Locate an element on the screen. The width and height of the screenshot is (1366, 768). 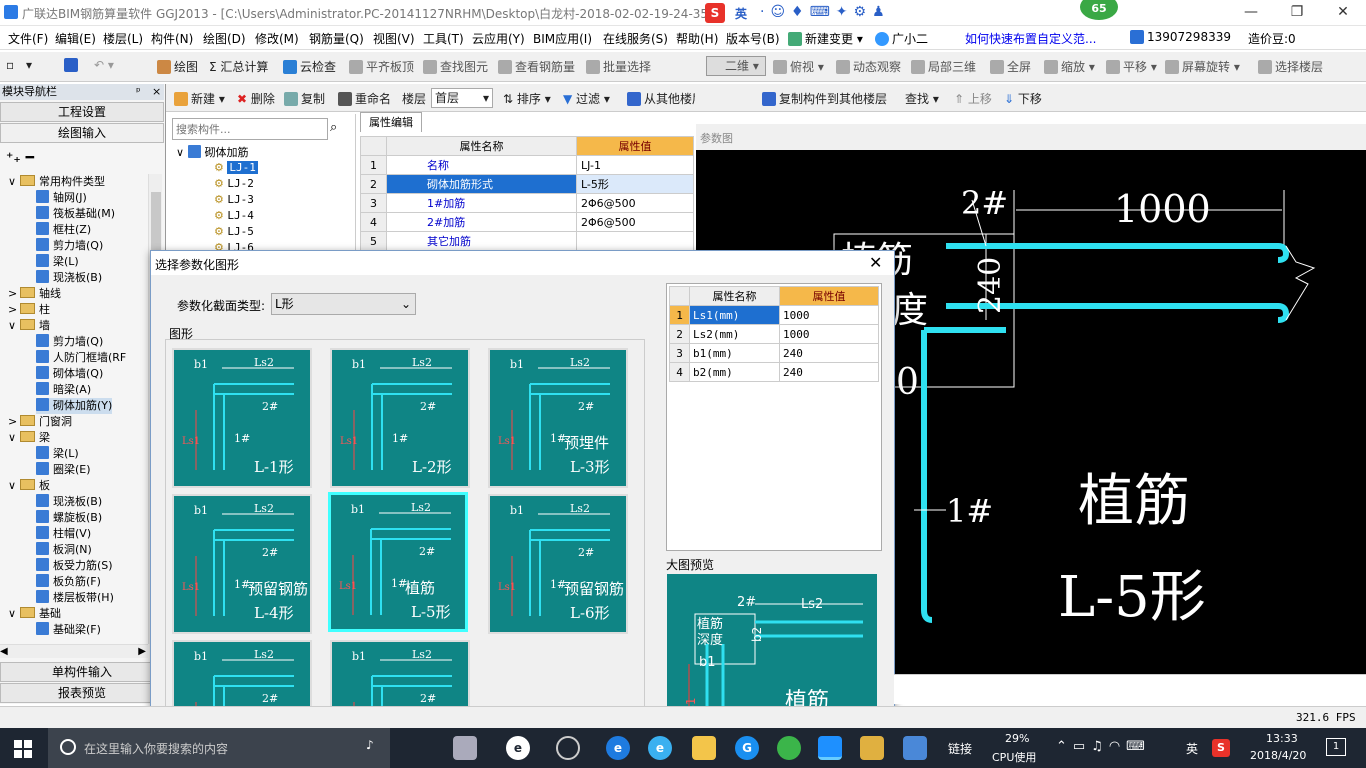
property-row: 4 2#加筋 2Φ6@500 is located at coordinates (527, 222).